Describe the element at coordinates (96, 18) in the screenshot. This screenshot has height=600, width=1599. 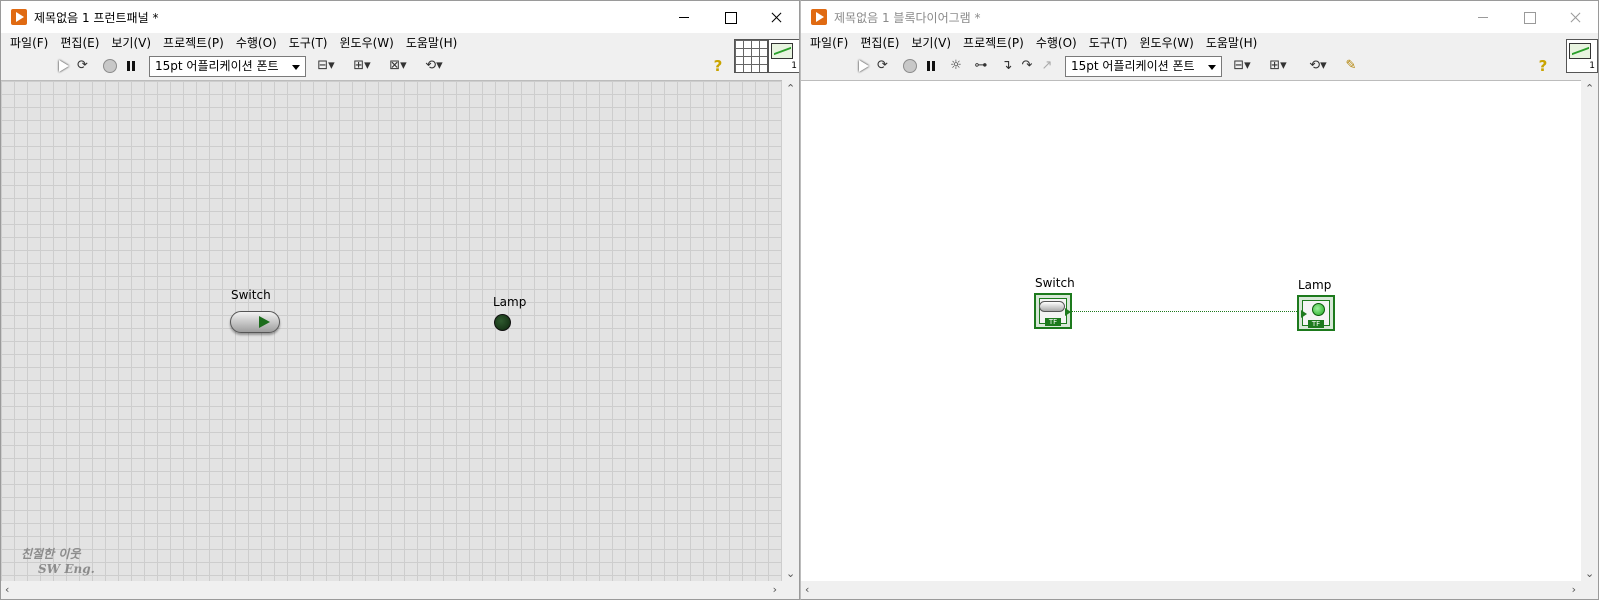
I see `window-title: 제목없음 1 프런트패널 *` at that location.